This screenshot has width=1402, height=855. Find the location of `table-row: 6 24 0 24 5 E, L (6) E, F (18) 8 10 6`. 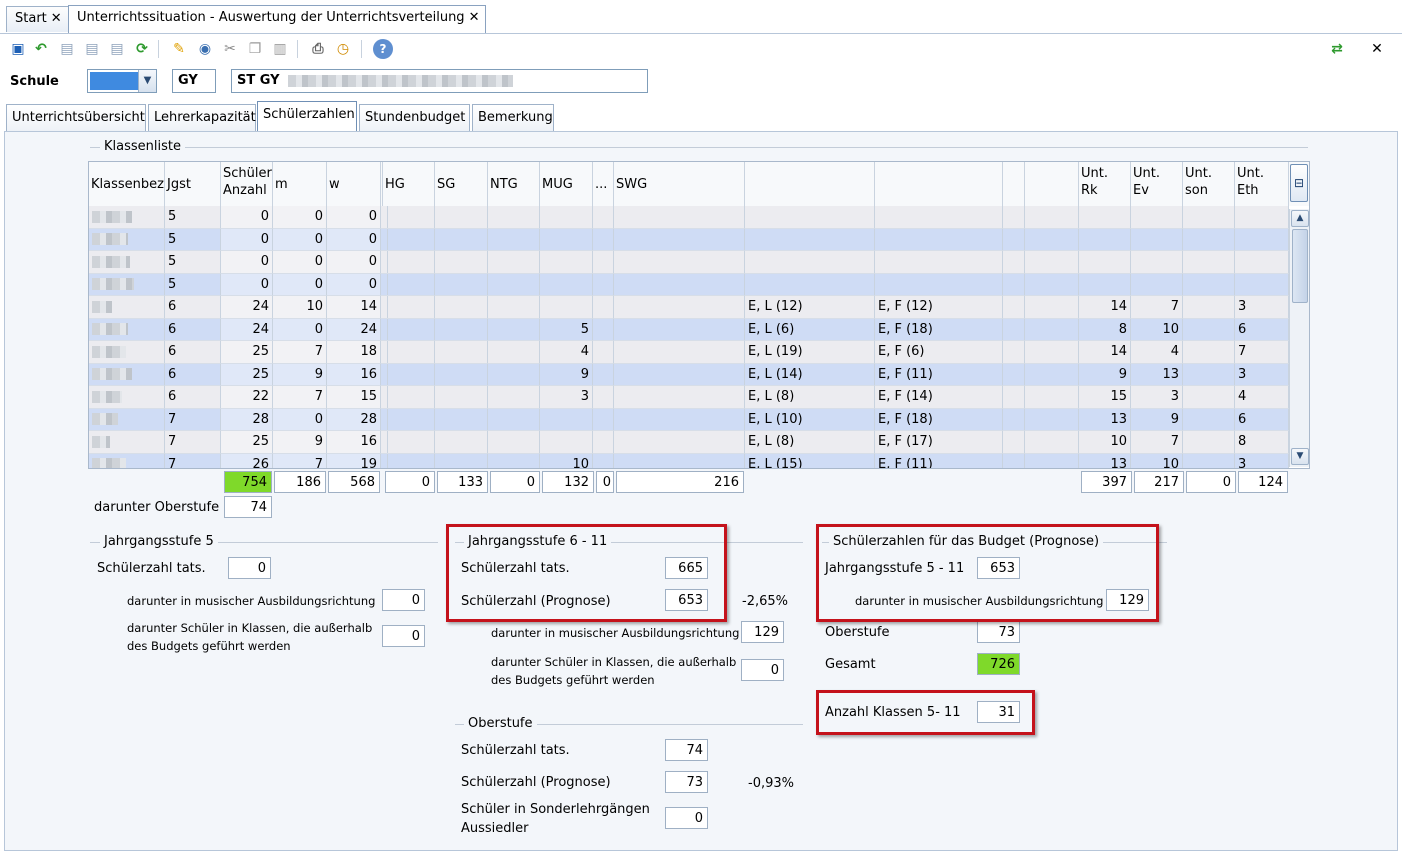

table-row: 6 24 0 24 5 E, L (6) E, F (18) 8 10 6 is located at coordinates (689, 329).